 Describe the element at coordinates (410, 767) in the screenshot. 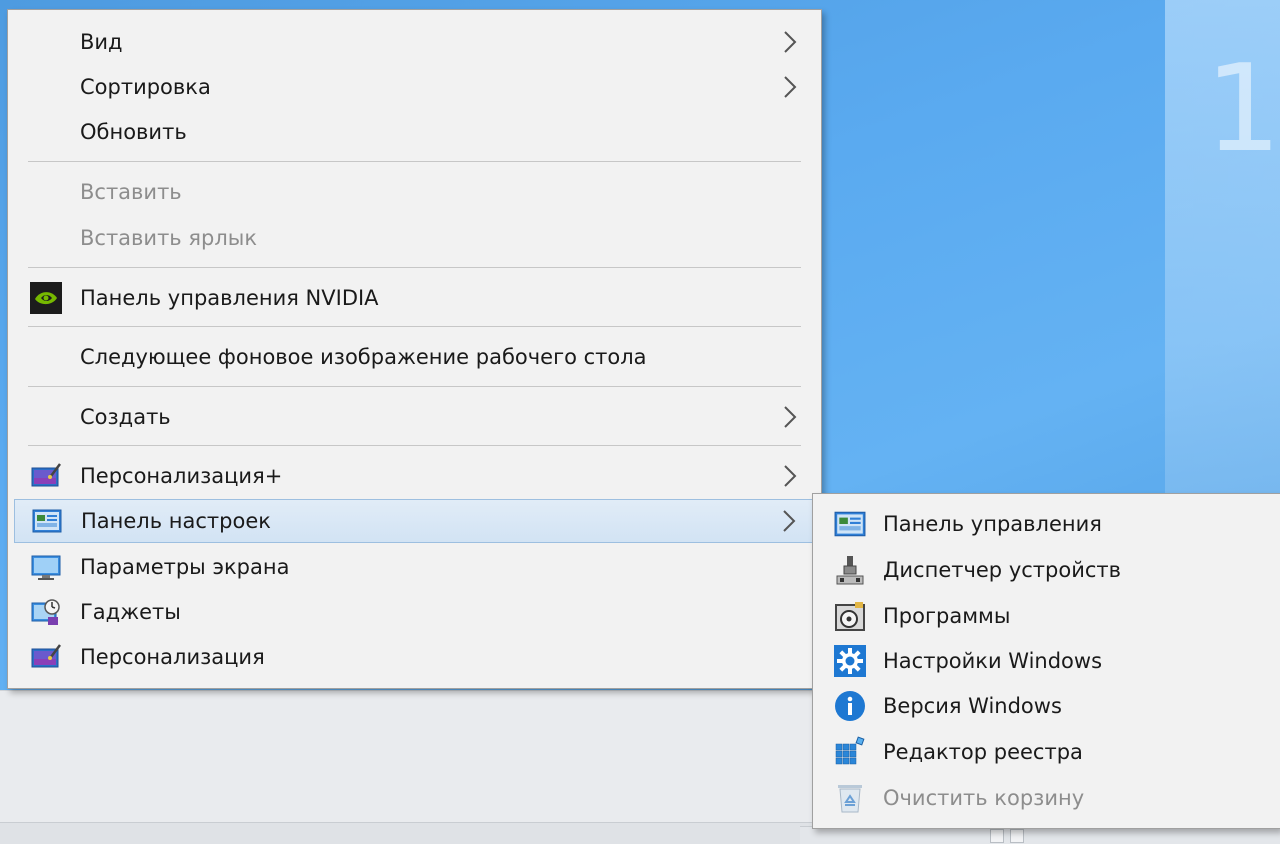

I see `background-window` at that location.